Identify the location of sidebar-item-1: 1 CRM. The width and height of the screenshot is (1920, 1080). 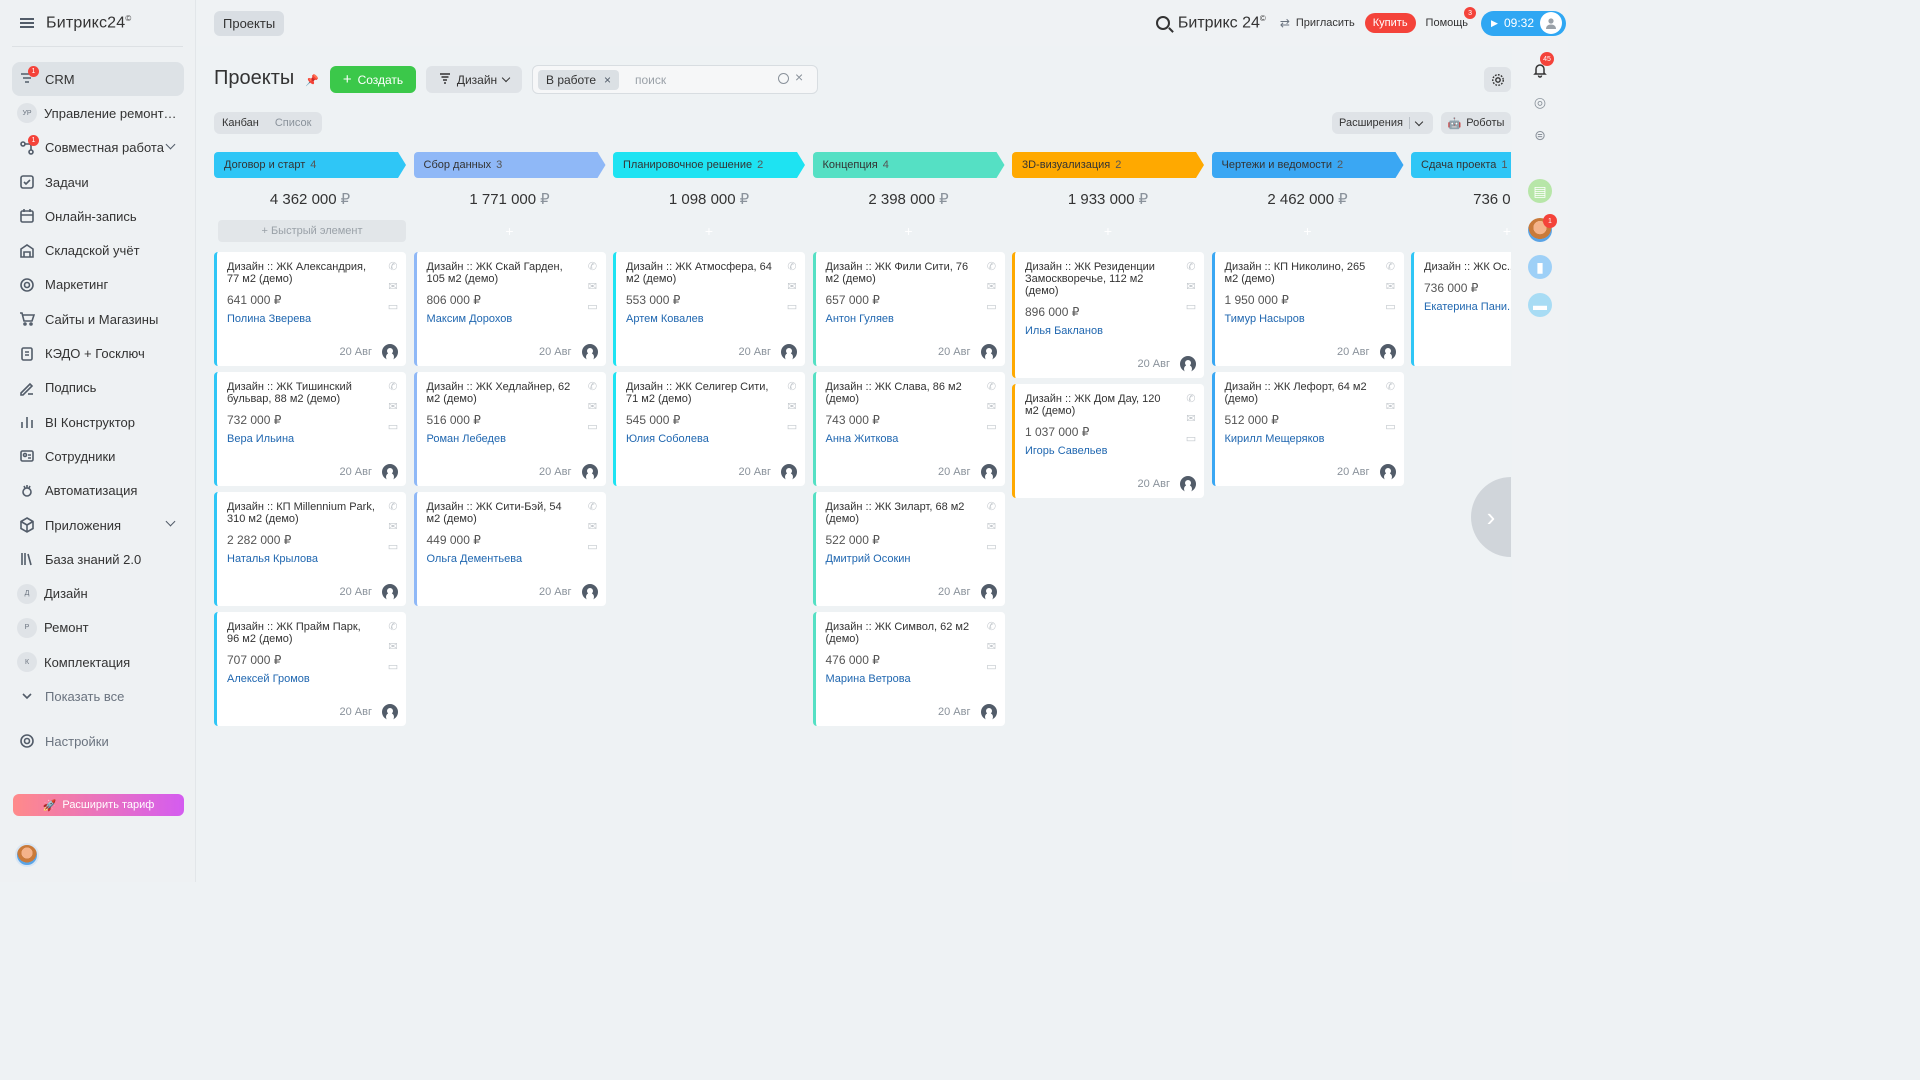
(98, 79).